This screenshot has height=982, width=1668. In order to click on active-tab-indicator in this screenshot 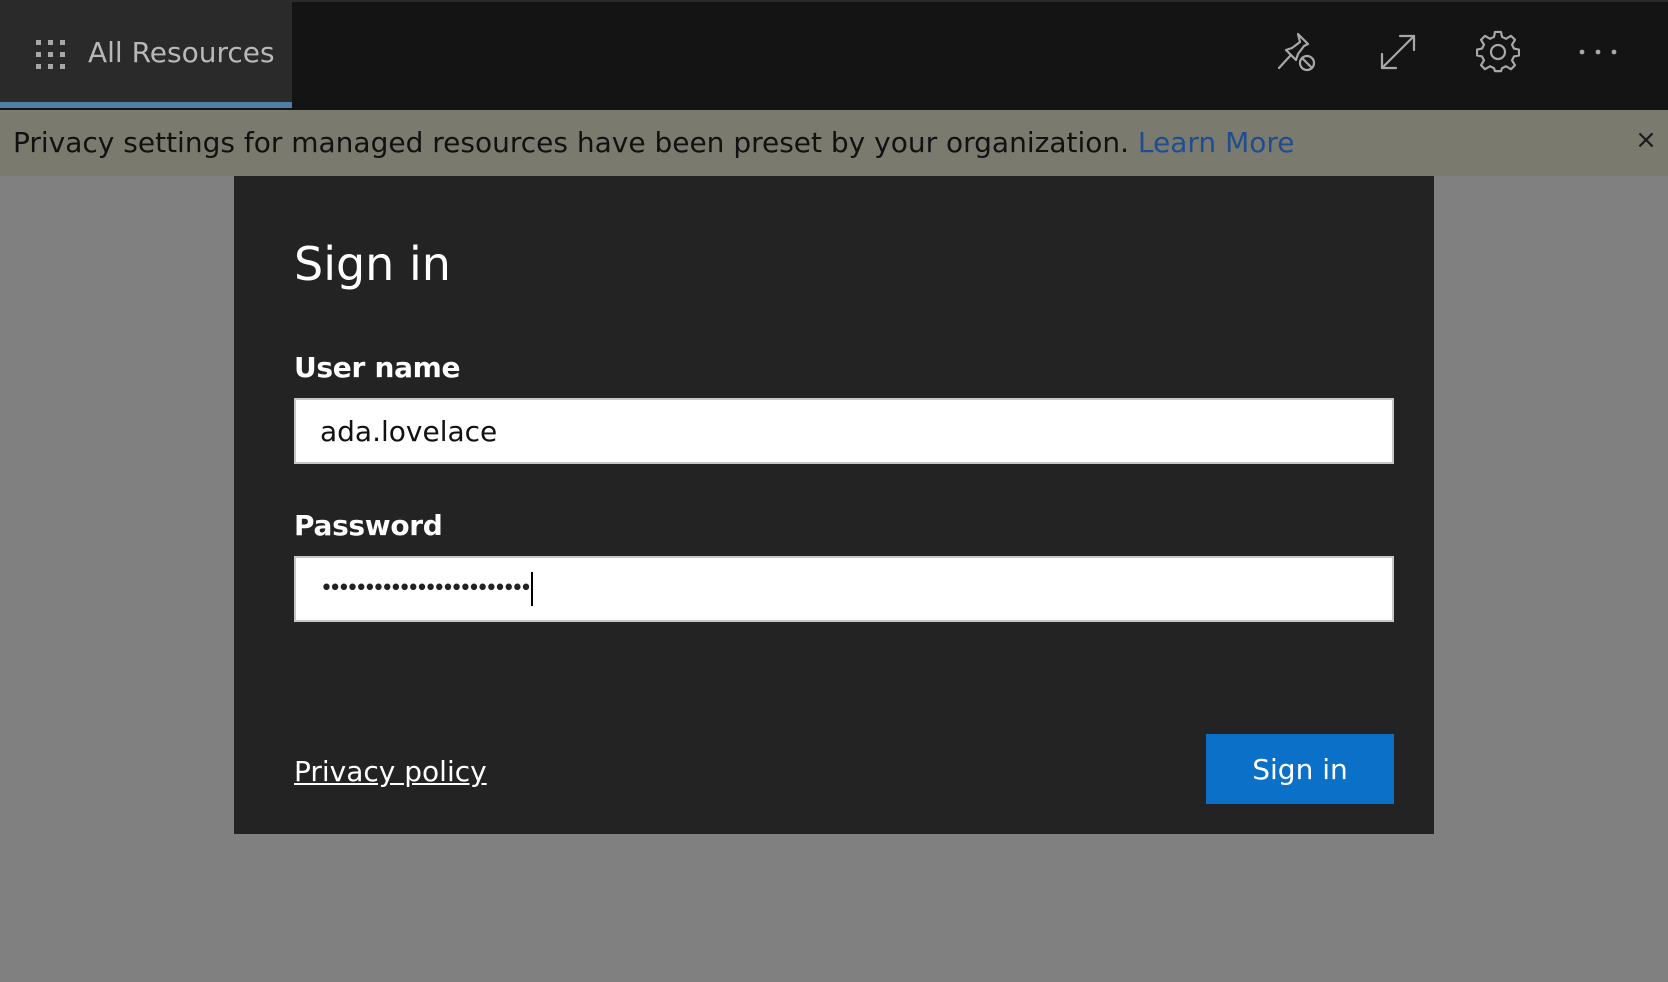, I will do `click(146, 105)`.